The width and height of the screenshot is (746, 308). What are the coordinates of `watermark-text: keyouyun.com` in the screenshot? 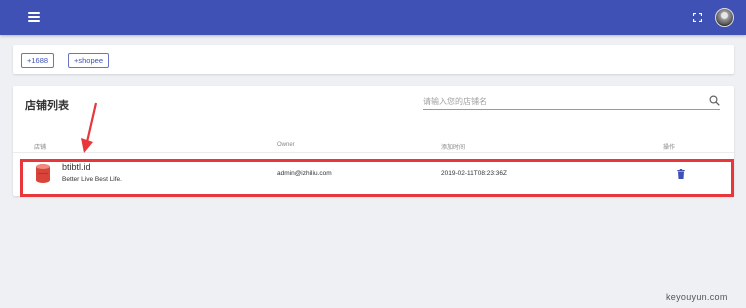 It's located at (697, 297).